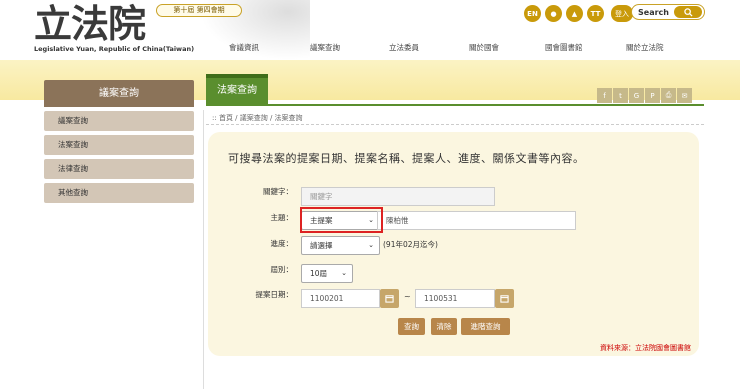 This screenshot has width=740, height=389. I want to click on progress-select-value: 請選擇, so click(321, 245).